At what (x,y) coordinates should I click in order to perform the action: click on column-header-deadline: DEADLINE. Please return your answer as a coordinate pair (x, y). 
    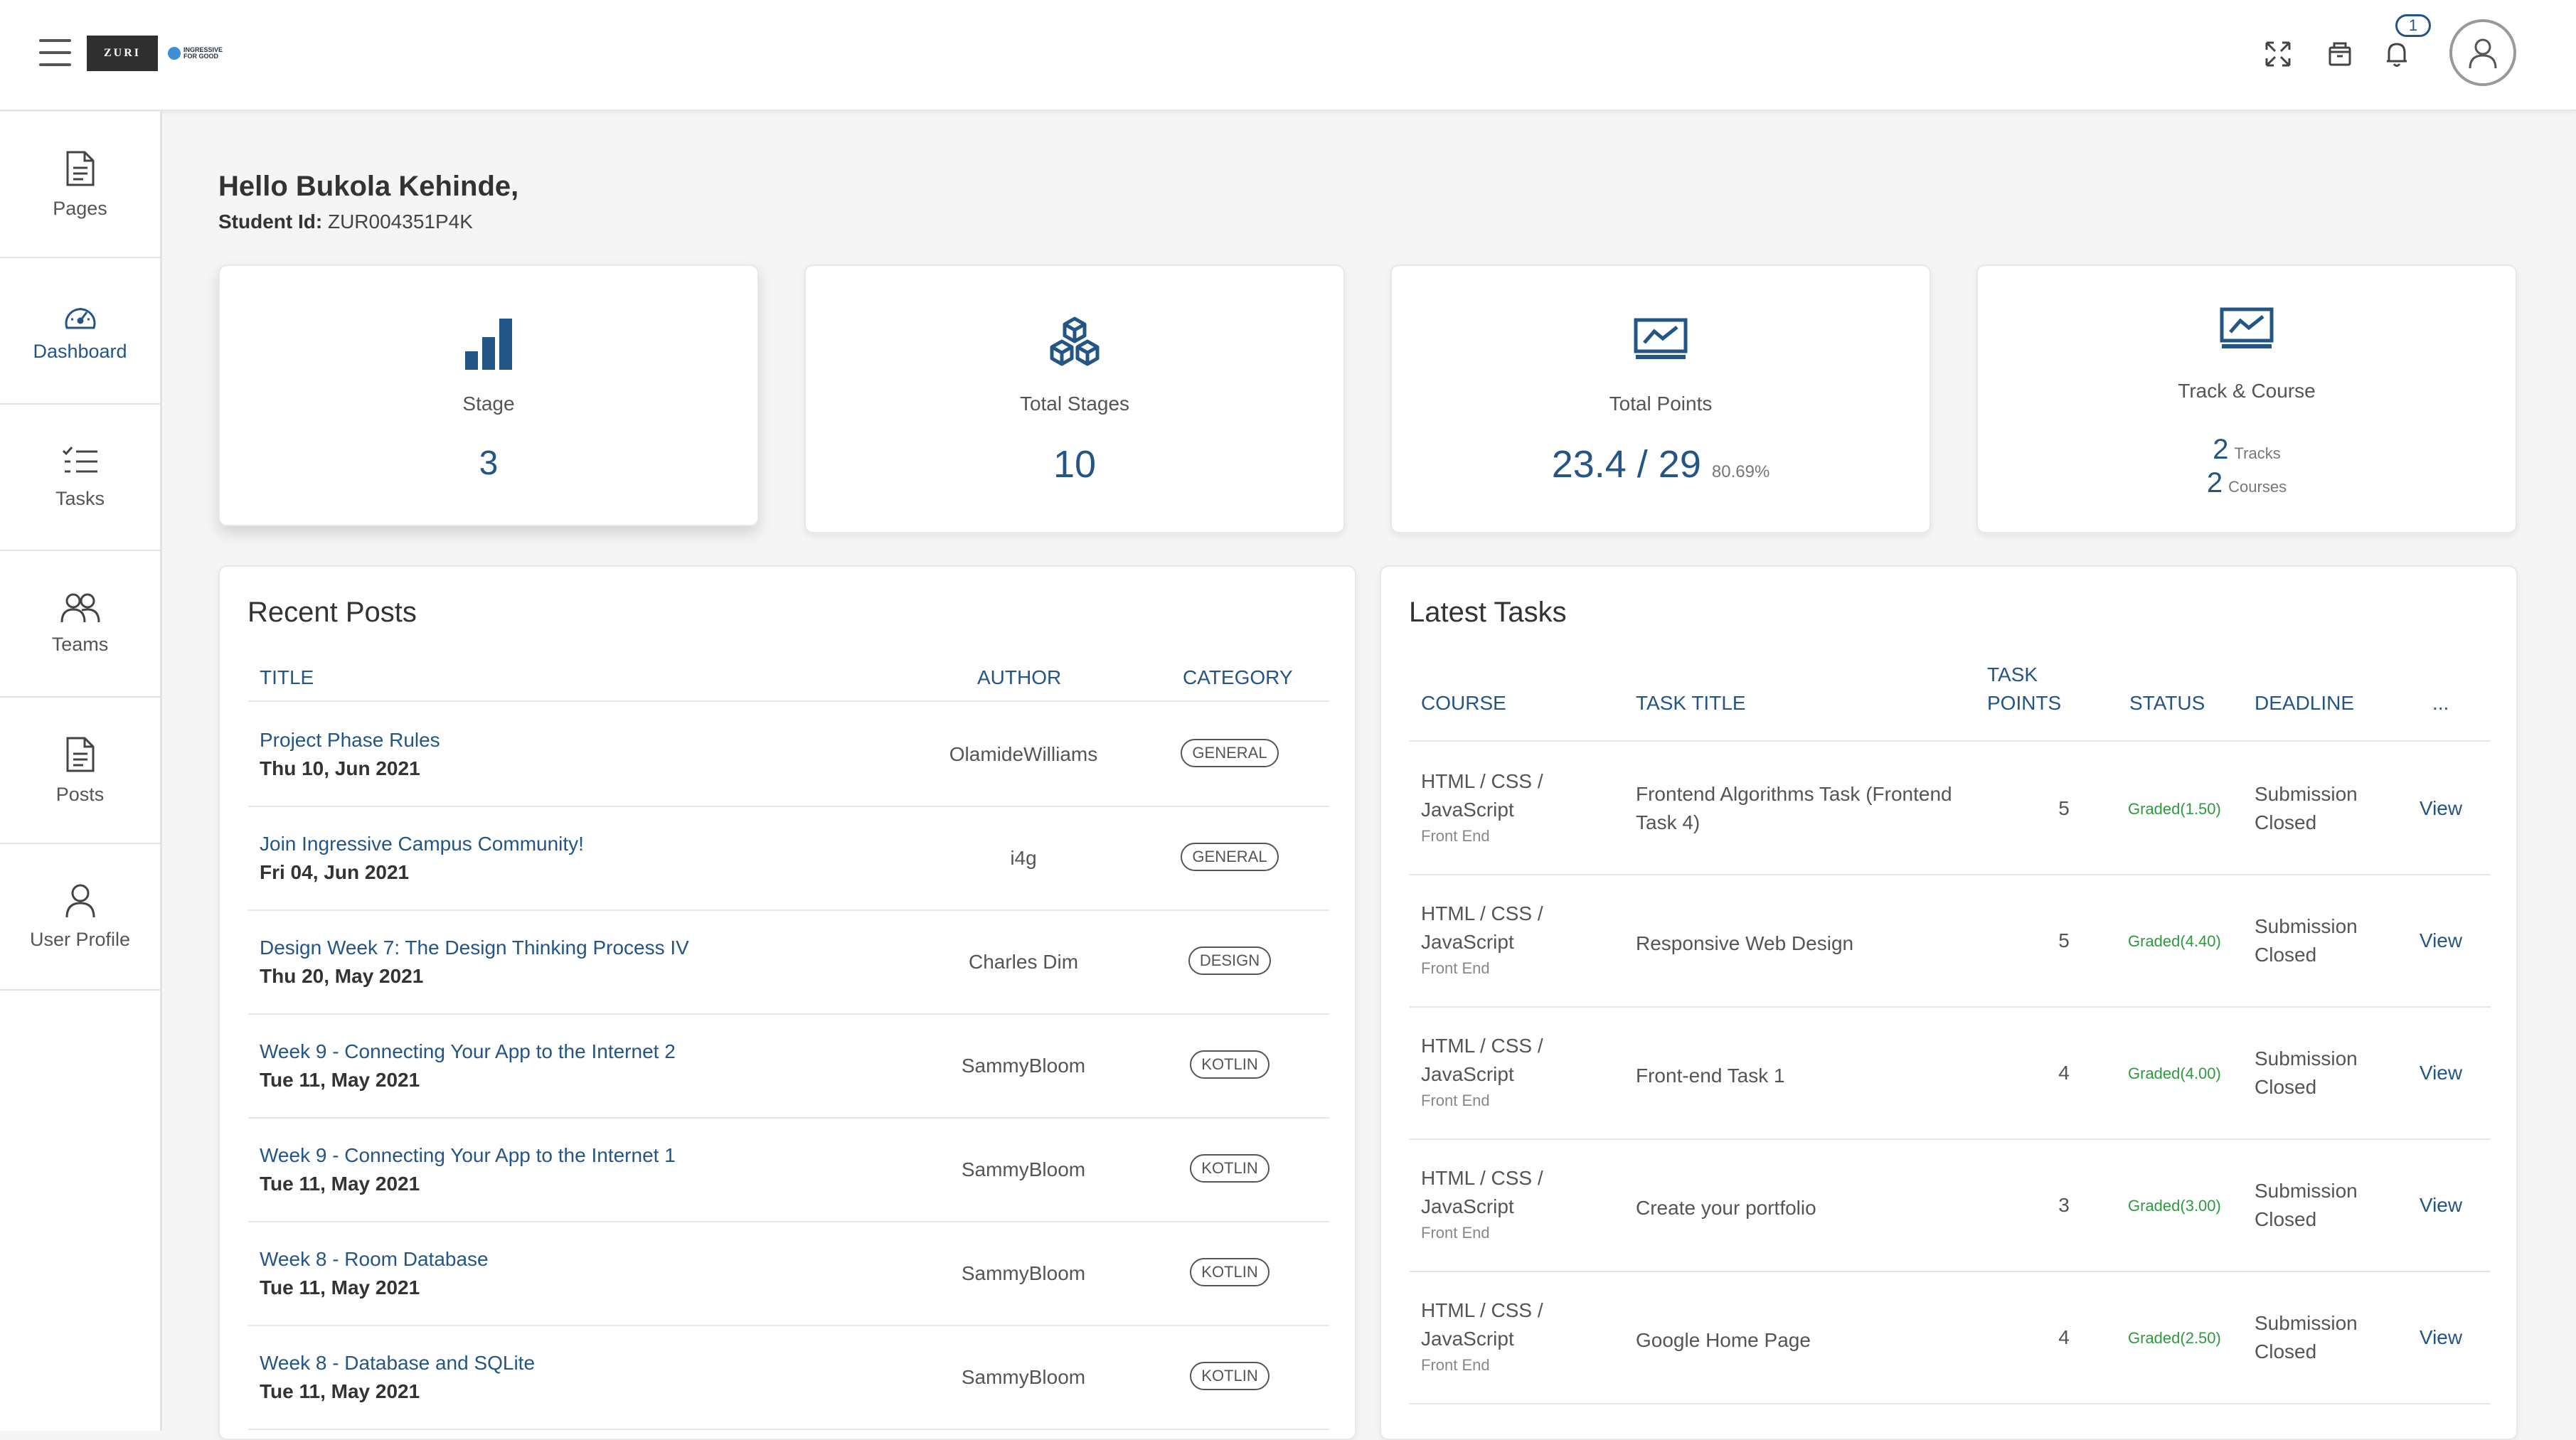
    Looking at the image, I should click on (2304, 703).